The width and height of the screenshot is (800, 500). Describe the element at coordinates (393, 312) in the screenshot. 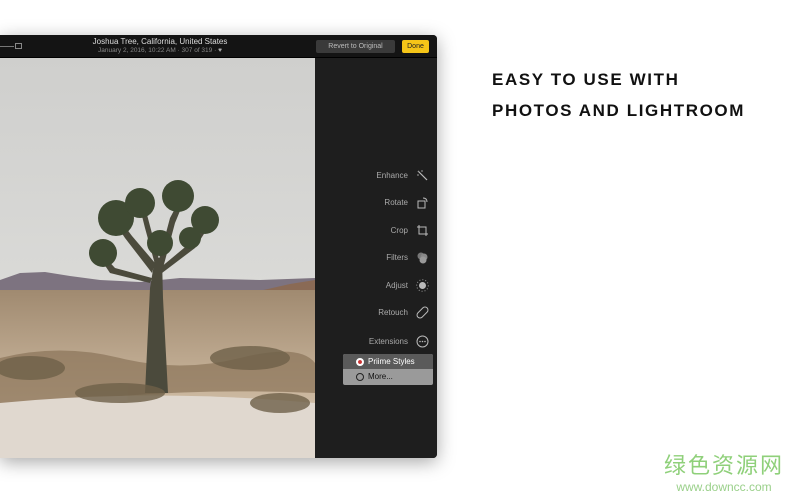

I see `tool-label: Retouch` at that location.